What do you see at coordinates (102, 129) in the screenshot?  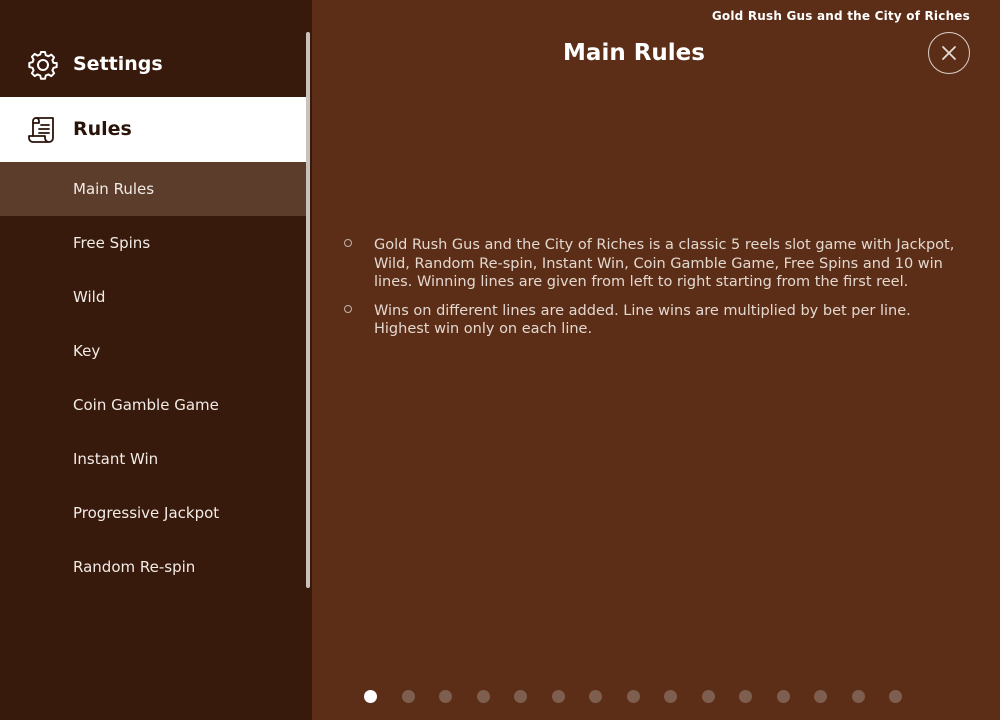 I see `sidebar-item-label: Rules` at bounding box center [102, 129].